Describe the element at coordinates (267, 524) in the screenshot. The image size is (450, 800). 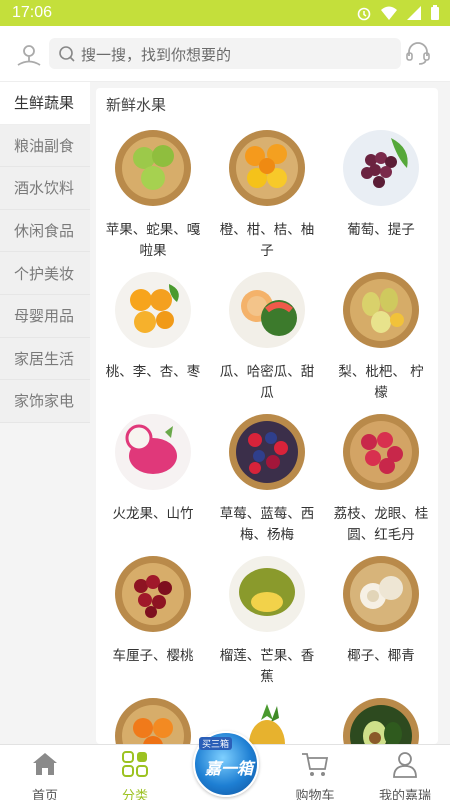
I see `grid-item-label: 草莓、蓝莓、西梅、杨梅` at that location.